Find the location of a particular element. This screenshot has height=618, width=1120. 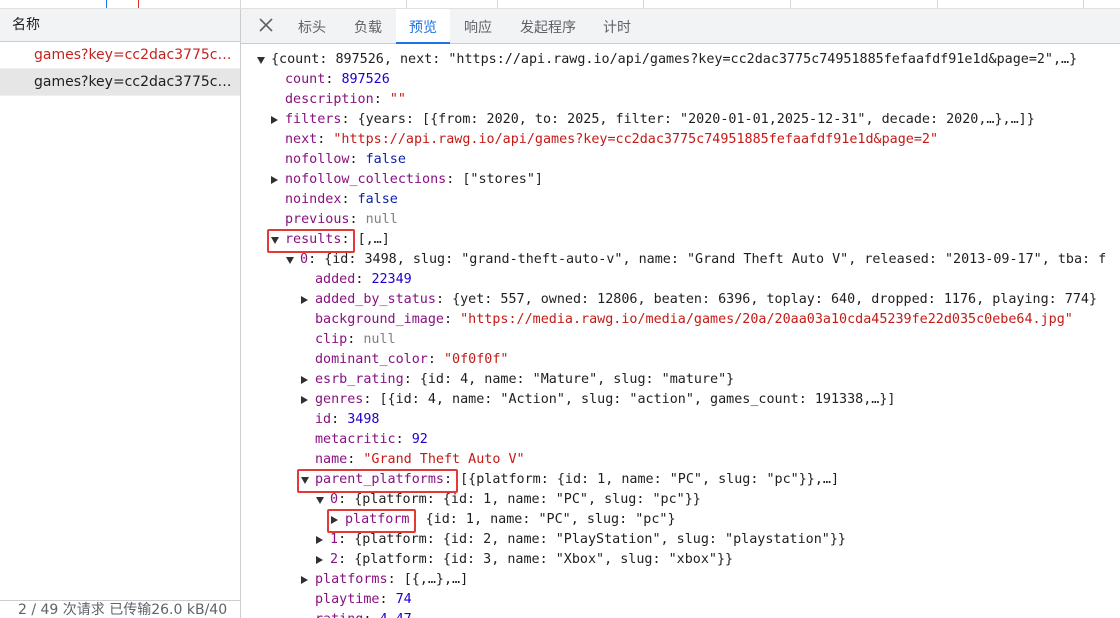

json-line: metacritic: 92 is located at coordinates (371, 440).